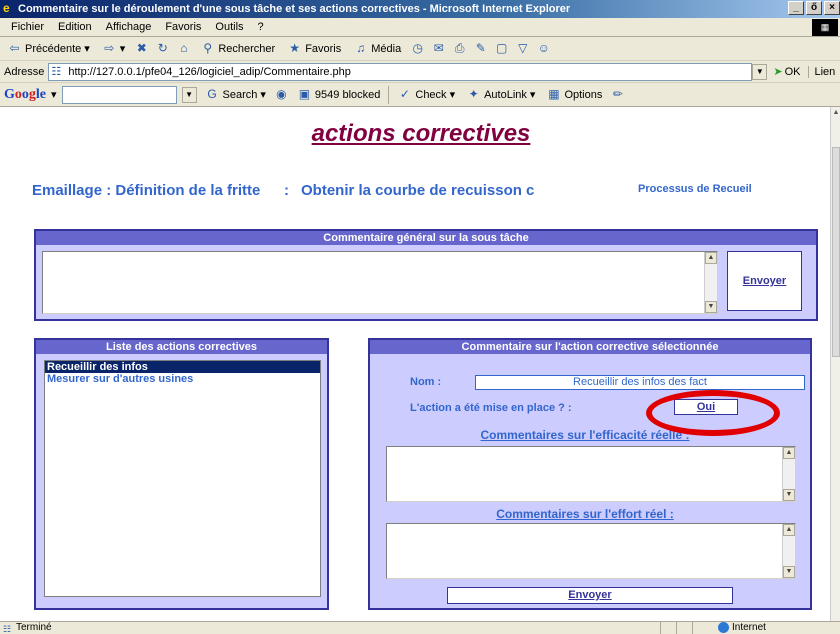 The image size is (840, 634). What do you see at coordinates (438, 48) in the screenshot?
I see `mail-icon: ✉` at bounding box center [438, 48].